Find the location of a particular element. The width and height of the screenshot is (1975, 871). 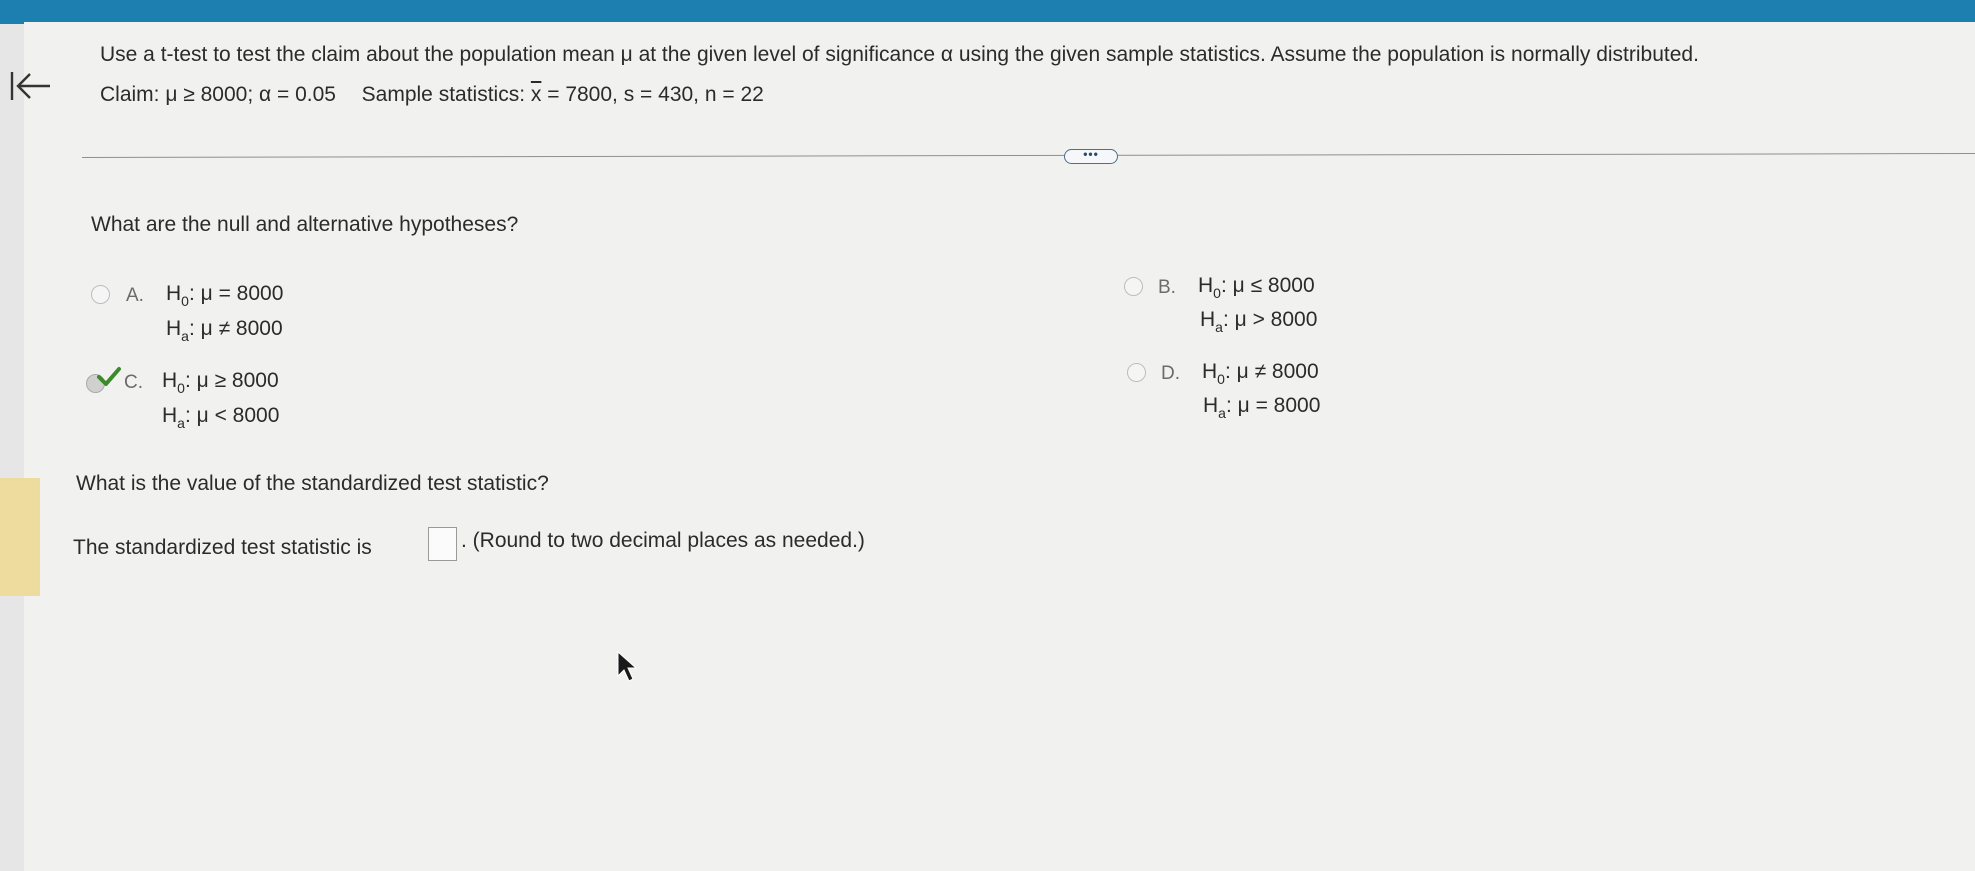

top-bar is located at coordinates (987, 12).